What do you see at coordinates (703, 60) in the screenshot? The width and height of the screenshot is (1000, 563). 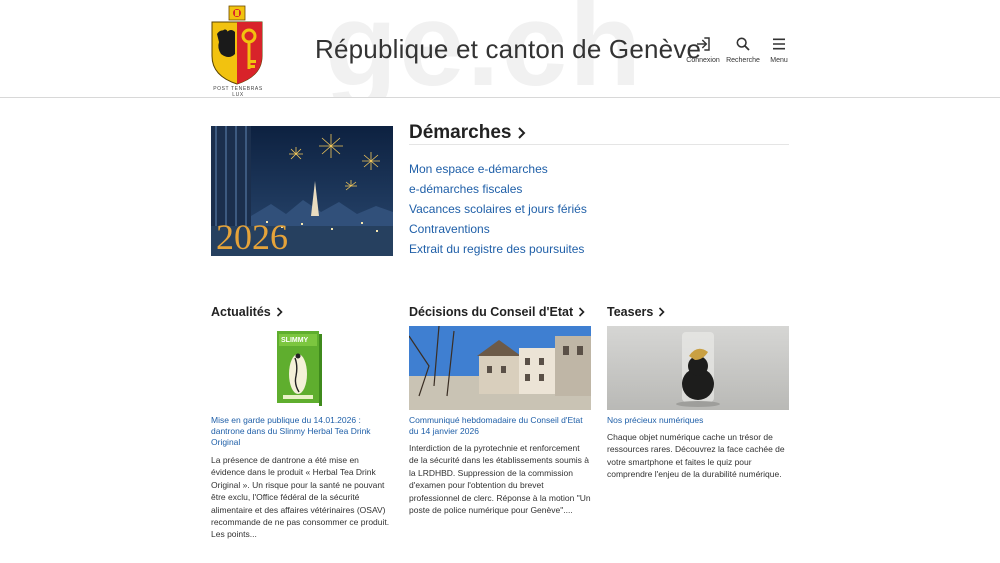 I see `login-label: Connexion` at bounding box center [703, 60].